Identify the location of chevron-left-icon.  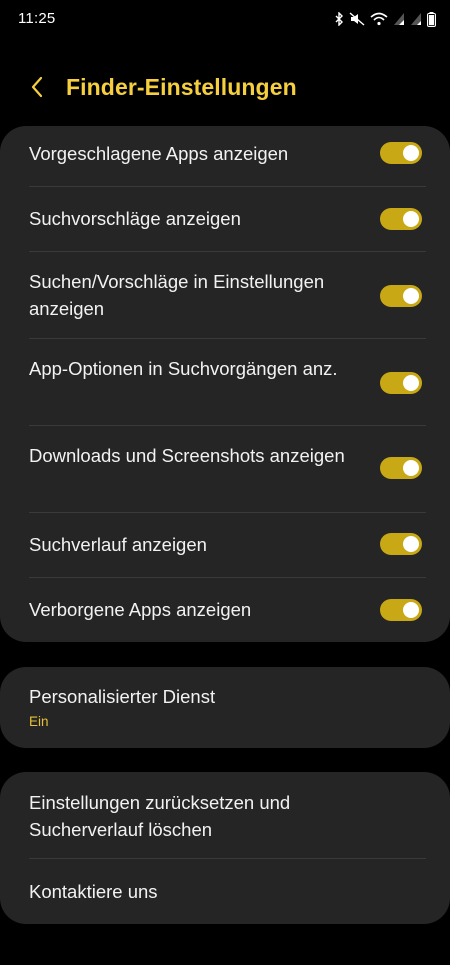
(37, 89).